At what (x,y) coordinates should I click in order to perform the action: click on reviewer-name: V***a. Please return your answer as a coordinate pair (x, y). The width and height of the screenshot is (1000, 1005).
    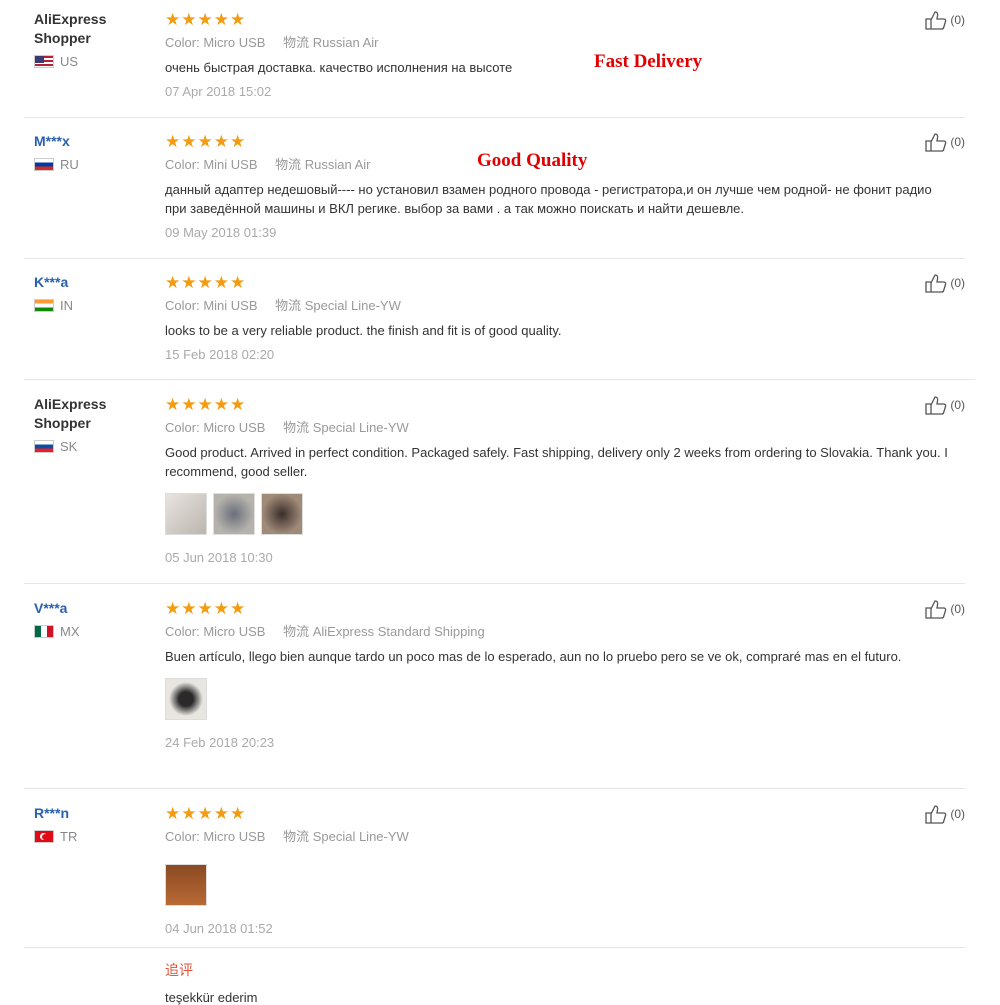
    Looking at the image, I should click on (51, 608).